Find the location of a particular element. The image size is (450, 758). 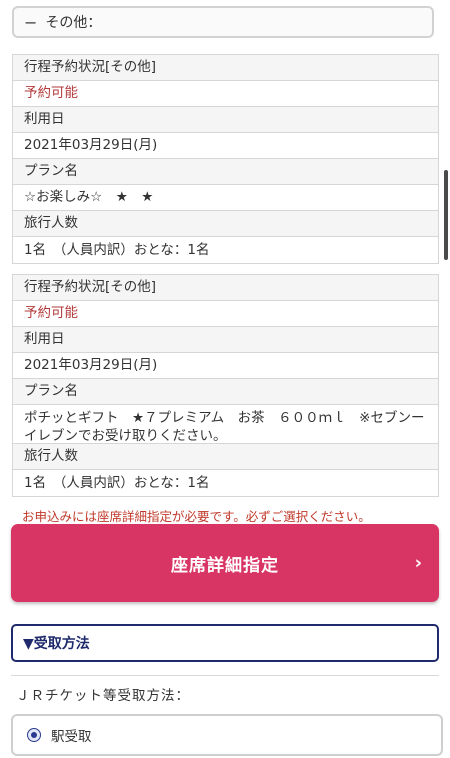

seat-detail-button: 座席詳細指定 › is located at coordinates (225, 563).